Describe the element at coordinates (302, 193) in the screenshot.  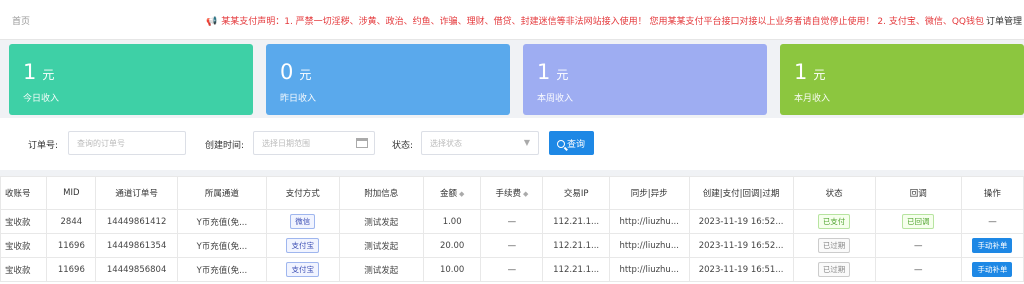
I see `col-pay-method: 支付方式` at that location.